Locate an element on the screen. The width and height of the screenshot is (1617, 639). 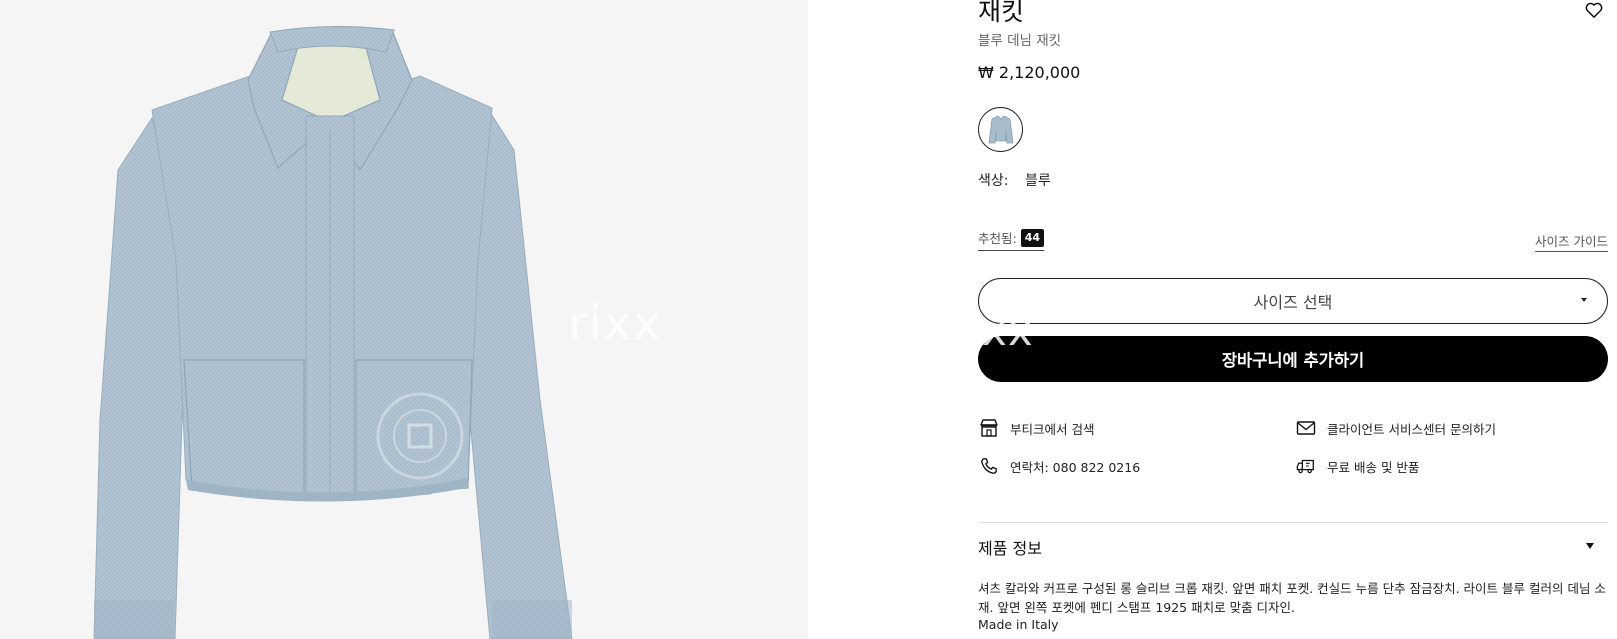
size-guide-link: 사이즈 가이드 is located at coordinates (1571, 241).